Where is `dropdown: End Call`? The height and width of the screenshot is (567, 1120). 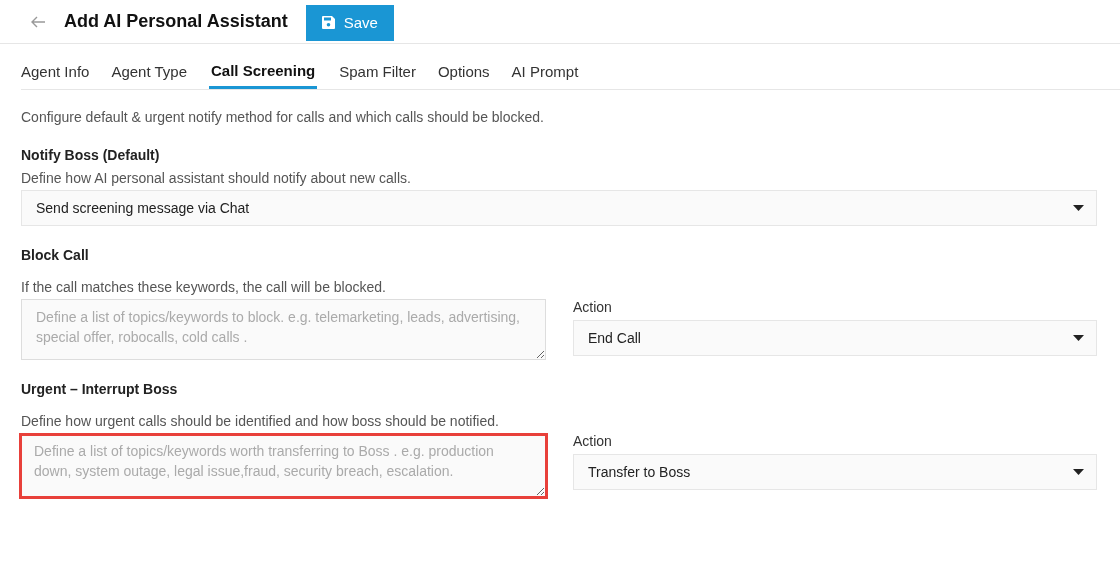
dropdown: End Call is located at coordinates (835, 338).